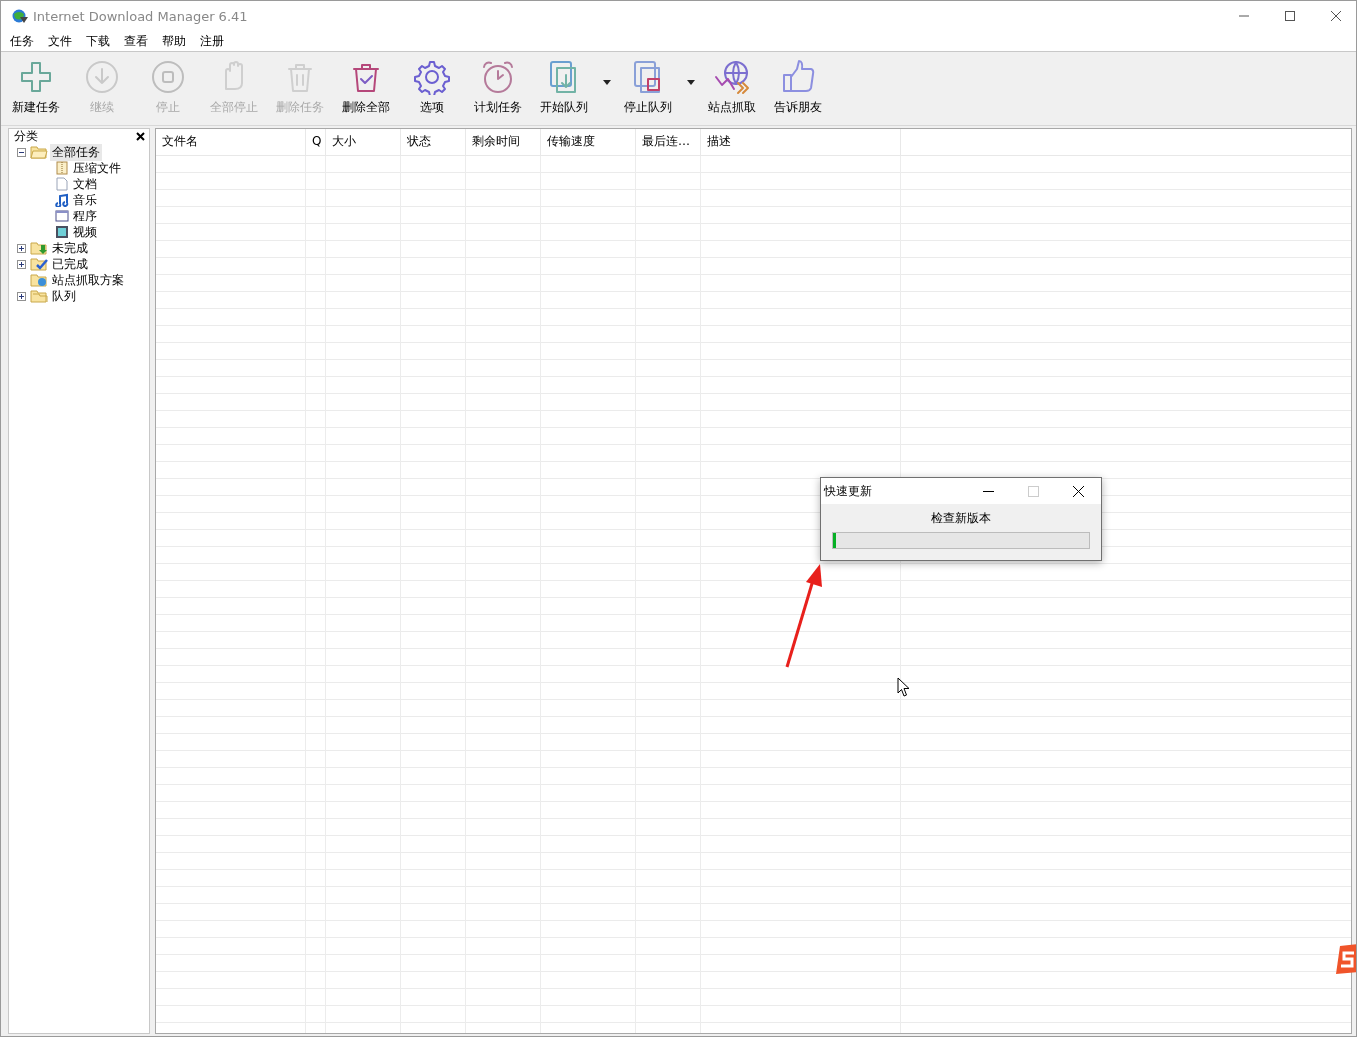  Describe the element at coordinates (39, 152) in the screenshot. I see `folder-open-folder-icon` at that location.